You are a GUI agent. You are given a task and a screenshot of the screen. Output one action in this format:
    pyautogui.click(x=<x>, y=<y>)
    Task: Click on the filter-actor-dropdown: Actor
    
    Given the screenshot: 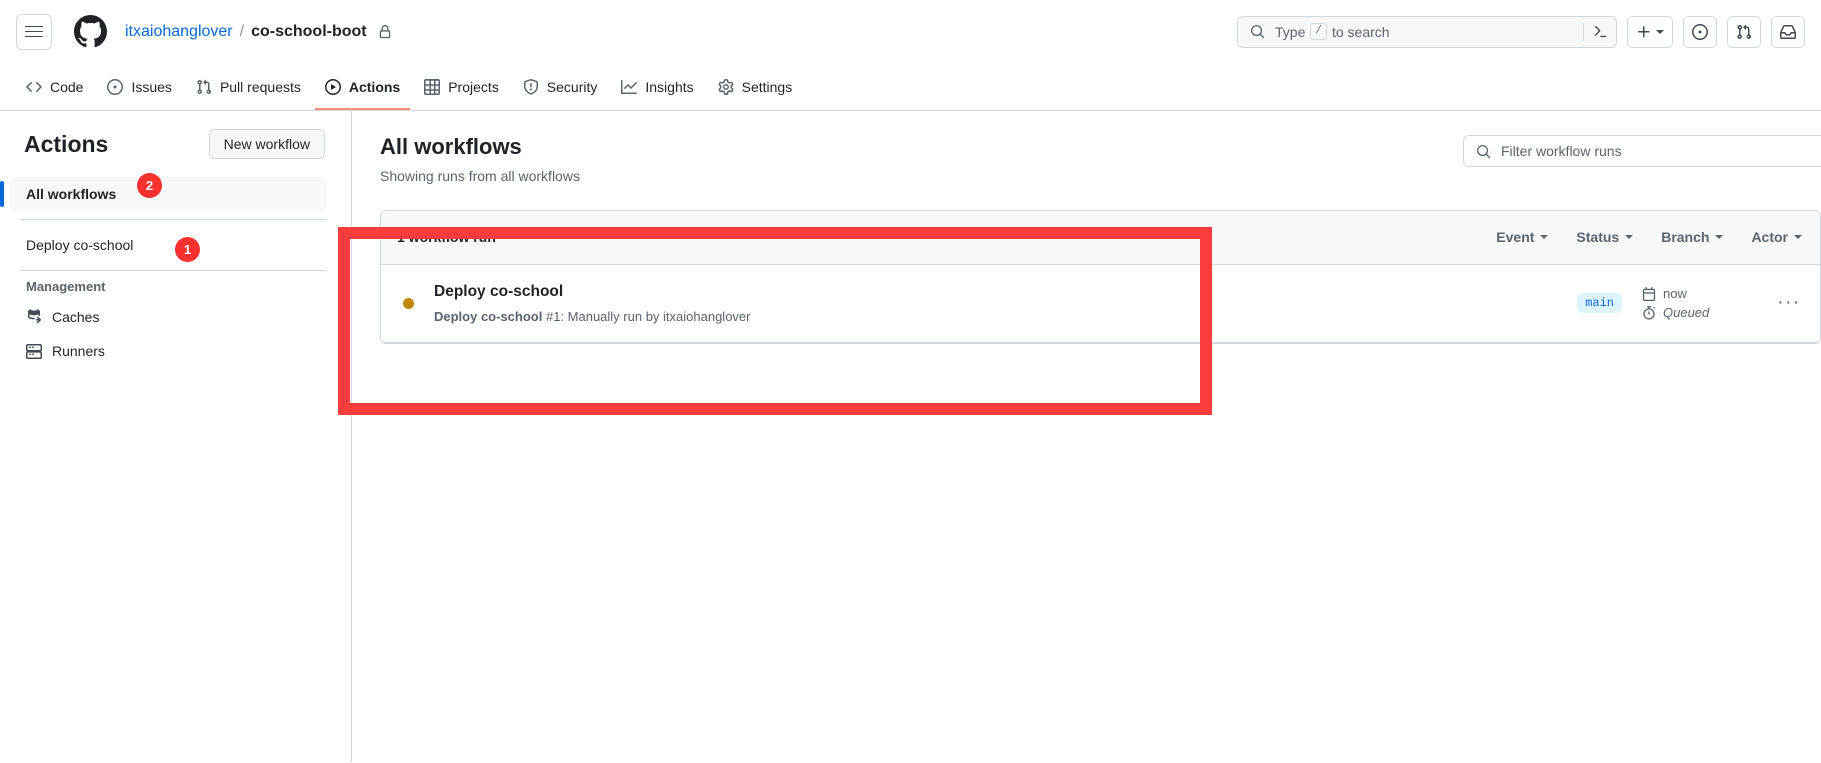 What is the action you would take?
    pyautogui.click(x=1776, y=237)
    